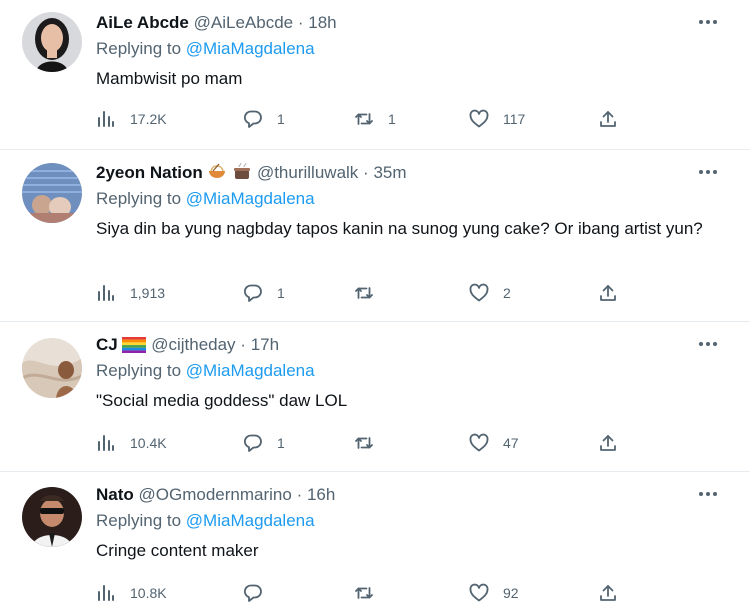  I want to click on tweet-header: 2yeon Nation @thurilluwalk · 35m, so click(251, 174).